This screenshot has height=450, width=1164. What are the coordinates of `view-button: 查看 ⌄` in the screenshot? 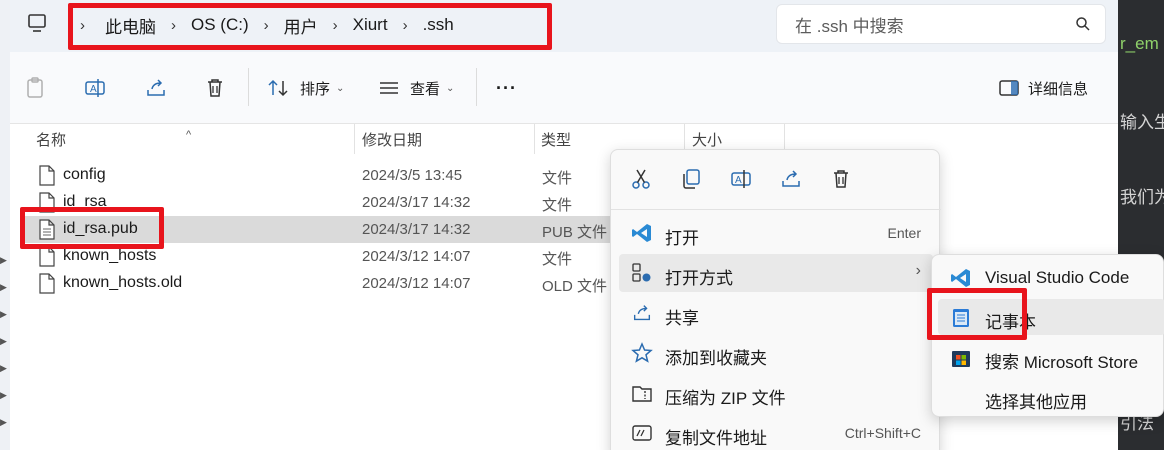 It's located at (416, 88).